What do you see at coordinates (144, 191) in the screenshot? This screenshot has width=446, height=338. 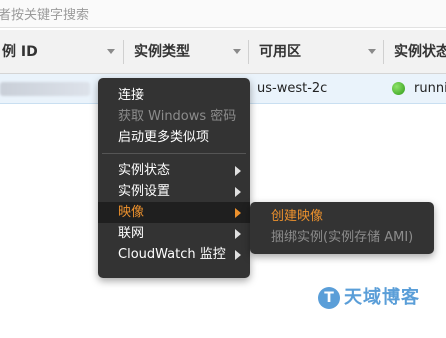 I see `menu-item-label: 实例设置` at bounding box center [144, 191].